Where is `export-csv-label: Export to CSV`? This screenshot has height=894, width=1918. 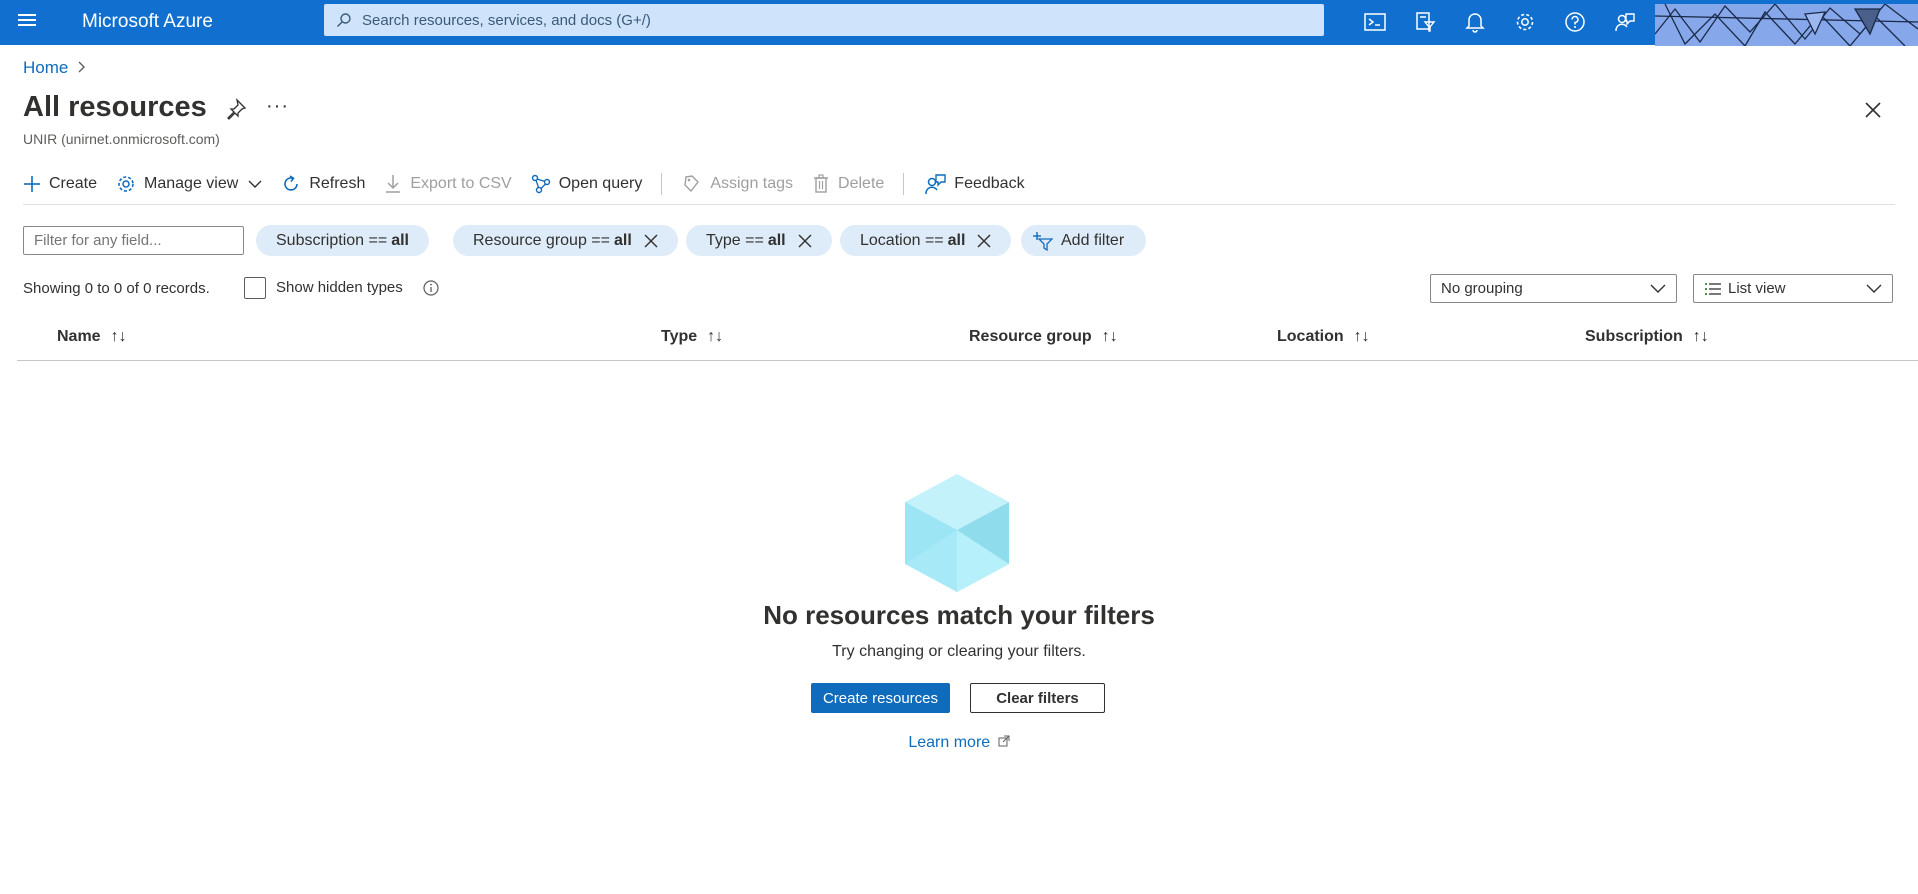 export-csv-label: Export to CSV is located at coordinates (461, 183).